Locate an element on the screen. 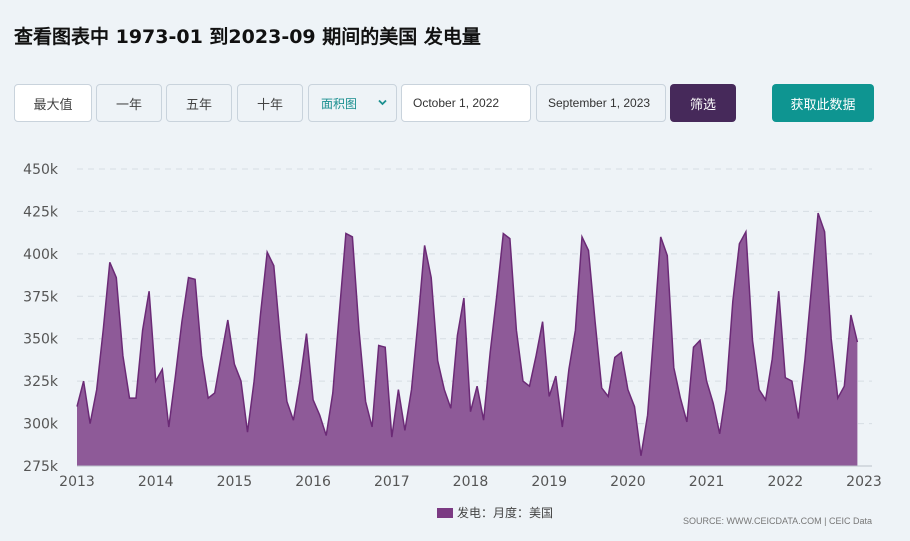 The image size is (910, 541). y-tick-label: 275k is located at coordinates (41, 467).